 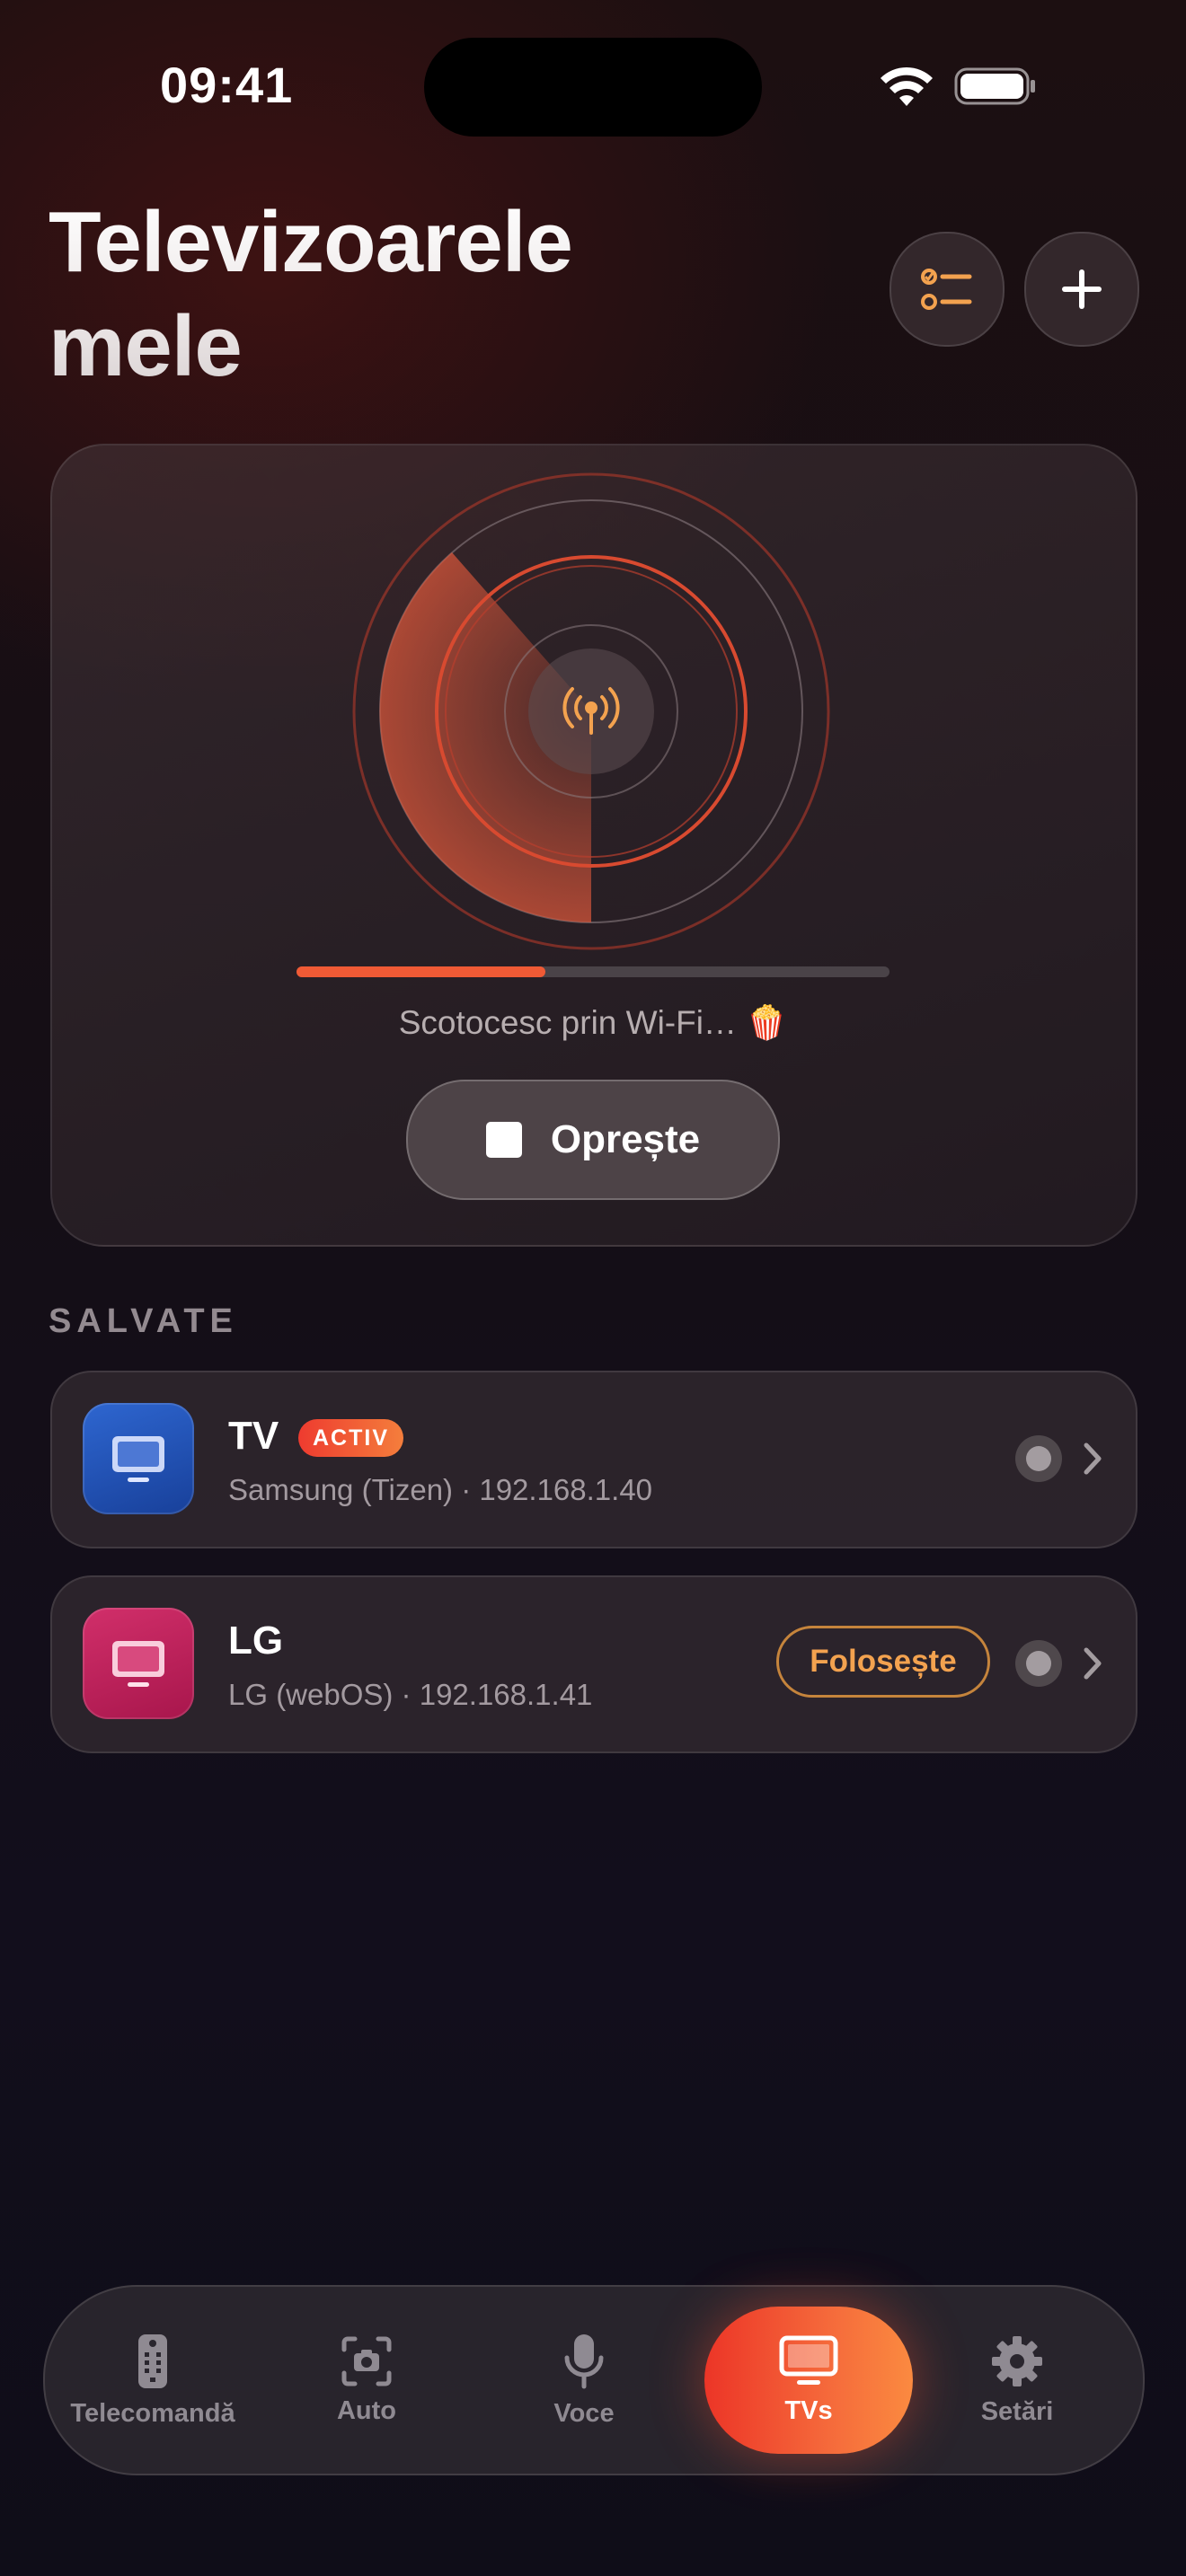 I want to click on tab-auto: Auto, so click(x=366, y=2380).